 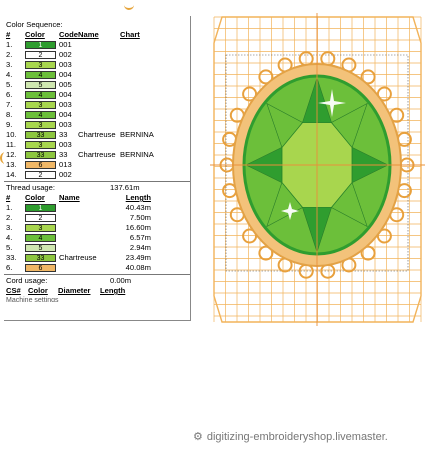 I want to click on thread-length: 23.49m, so click(x=138, y=257).